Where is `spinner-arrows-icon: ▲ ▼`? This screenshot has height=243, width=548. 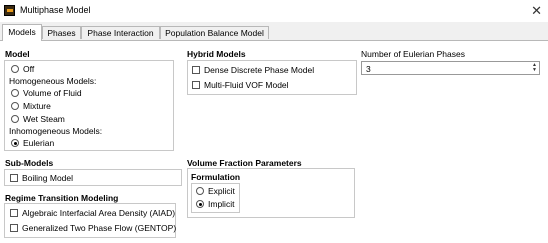
spinner-arrows-icon: ▲ ▼ is located at coordinates (534, 68).